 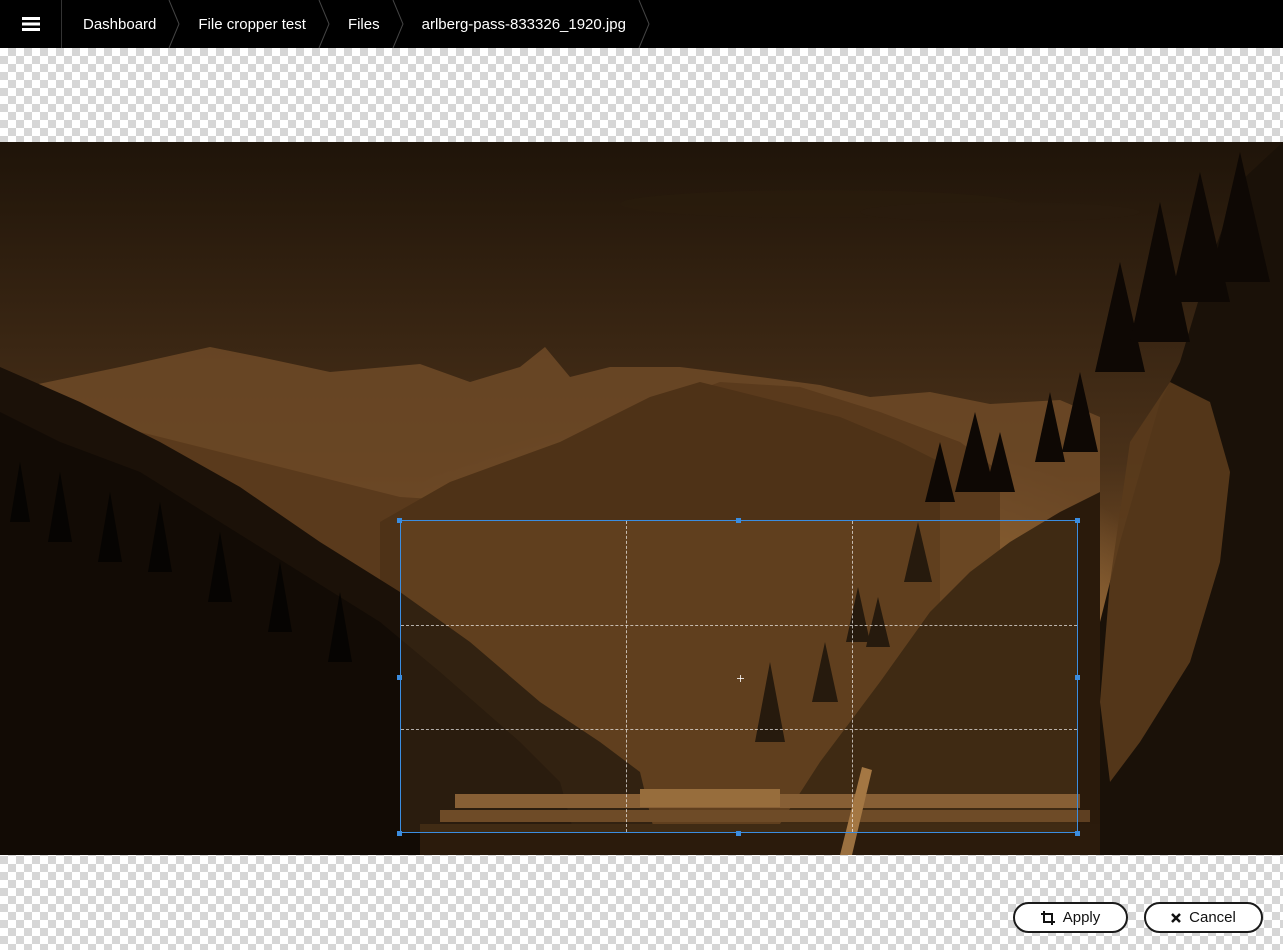 I want to click on crop-handle-e, so click(x=1077, y=677).